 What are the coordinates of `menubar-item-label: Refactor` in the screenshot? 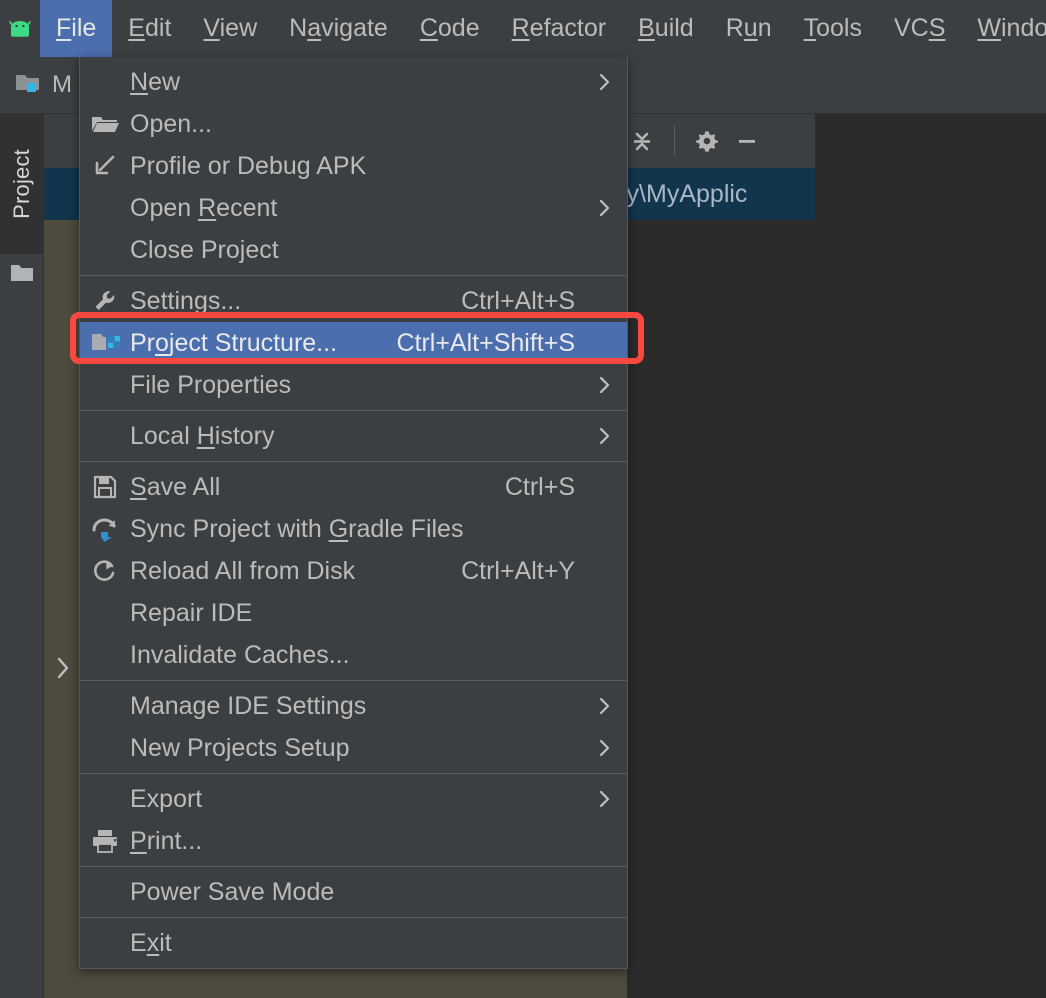 It's located at (559, 28).